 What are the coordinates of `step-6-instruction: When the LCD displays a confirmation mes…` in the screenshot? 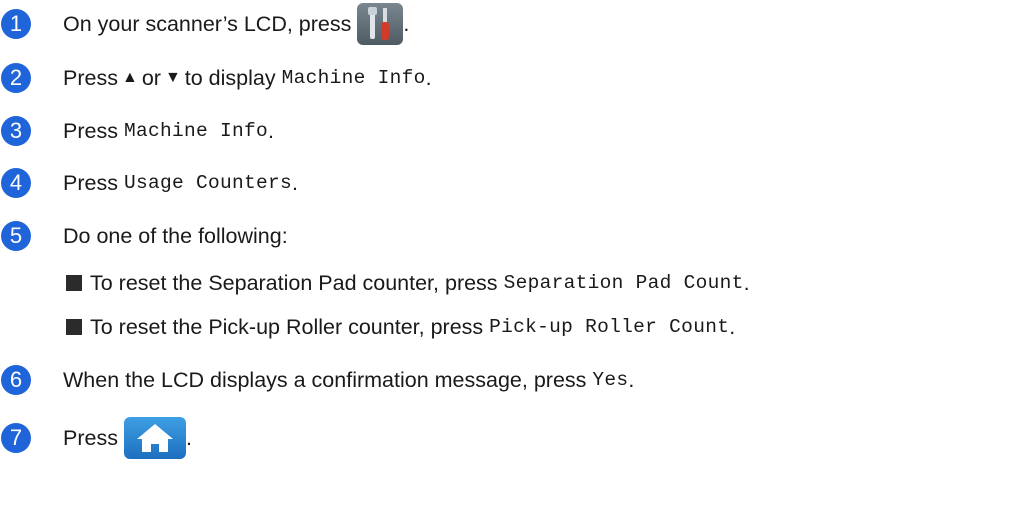 It's located at (325, 379).